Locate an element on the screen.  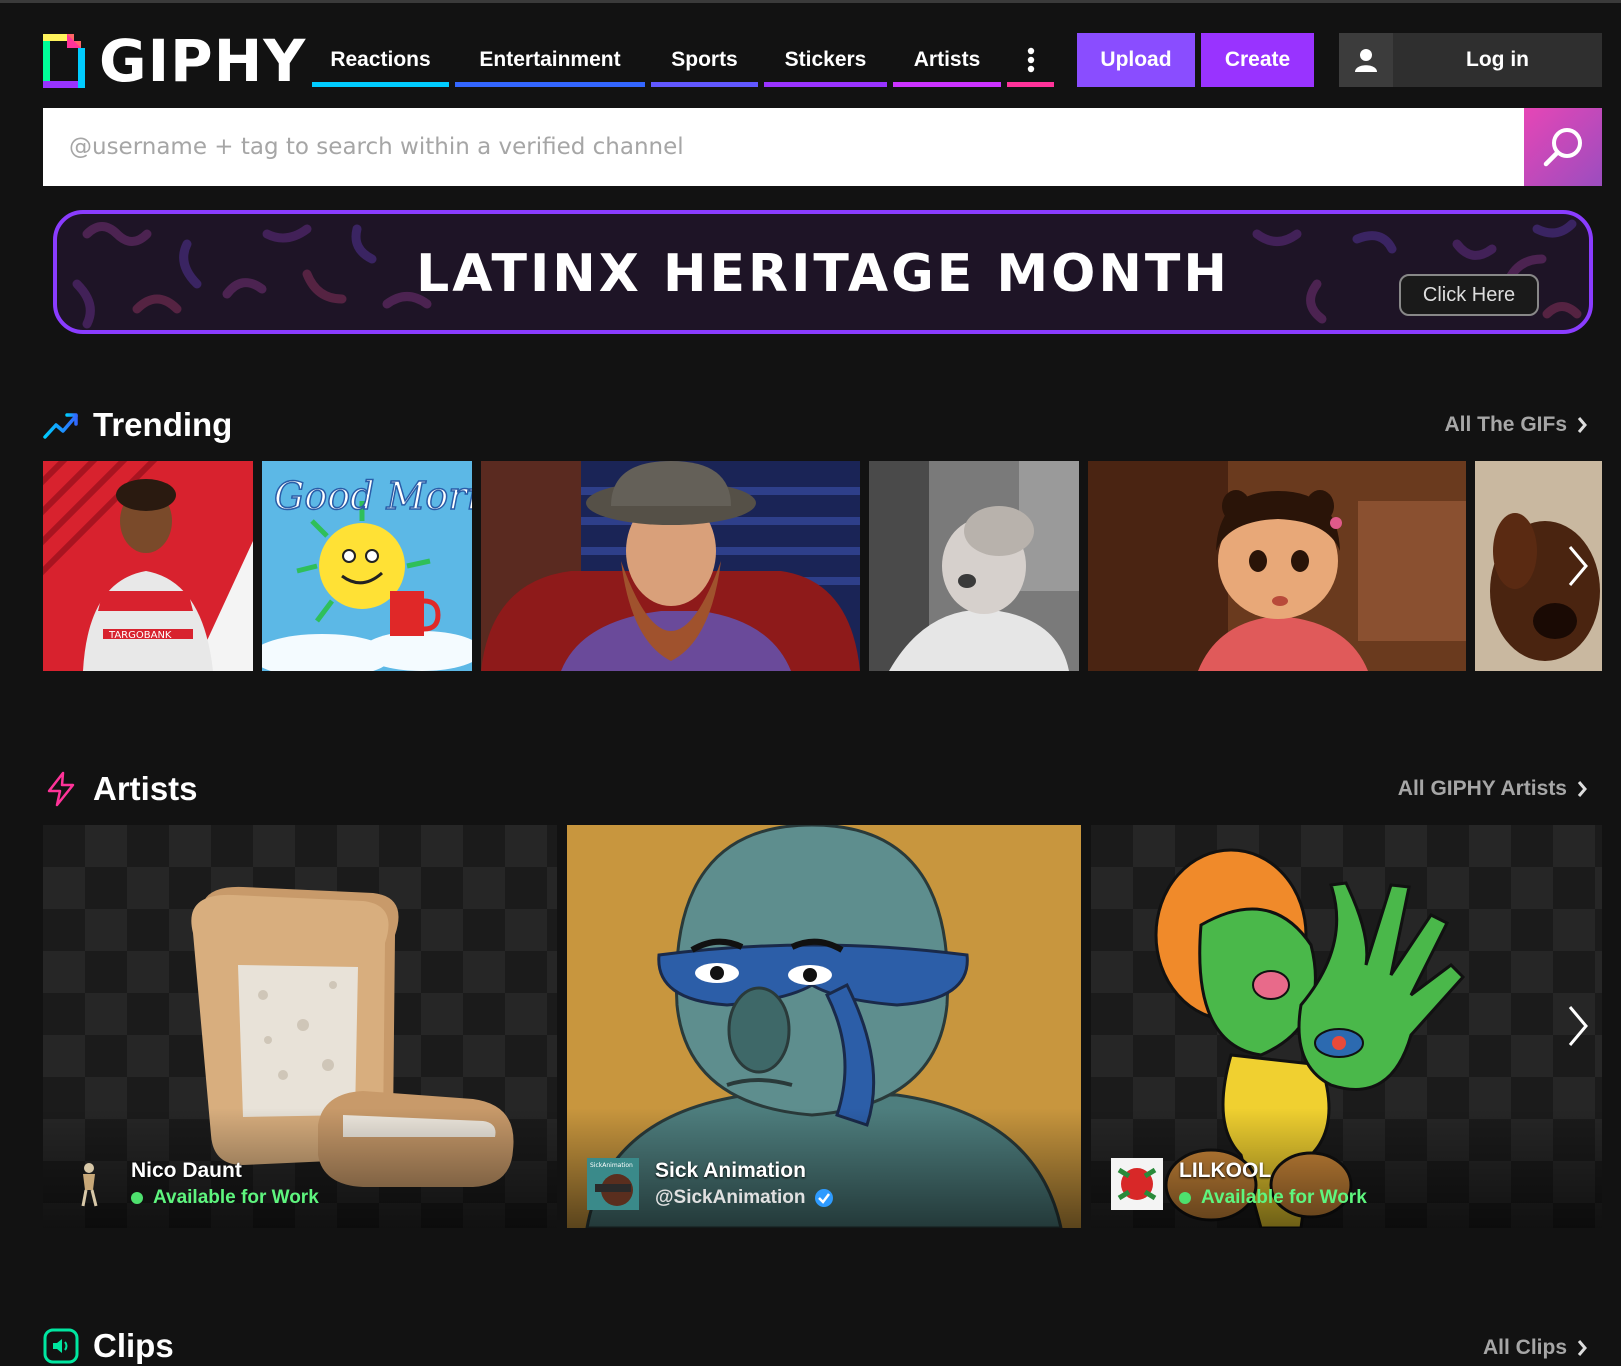
good-morning-image: Good Morning is located at coordinates (367, 566).